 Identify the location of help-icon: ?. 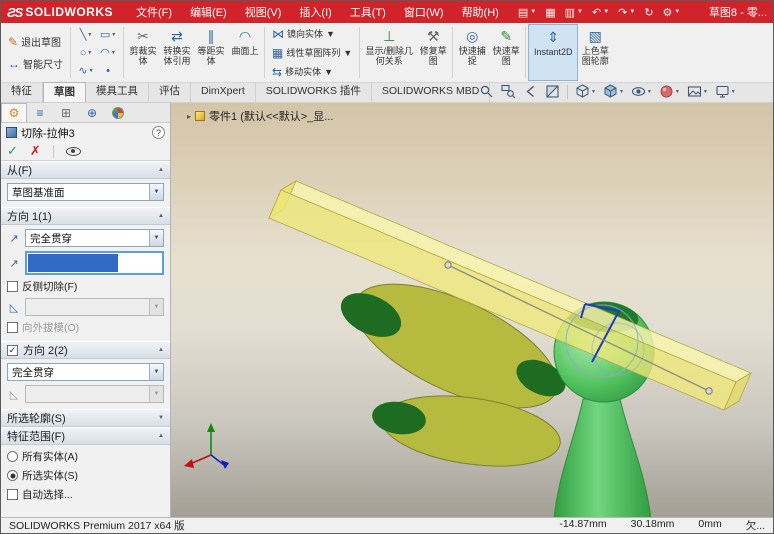
(158, 132).